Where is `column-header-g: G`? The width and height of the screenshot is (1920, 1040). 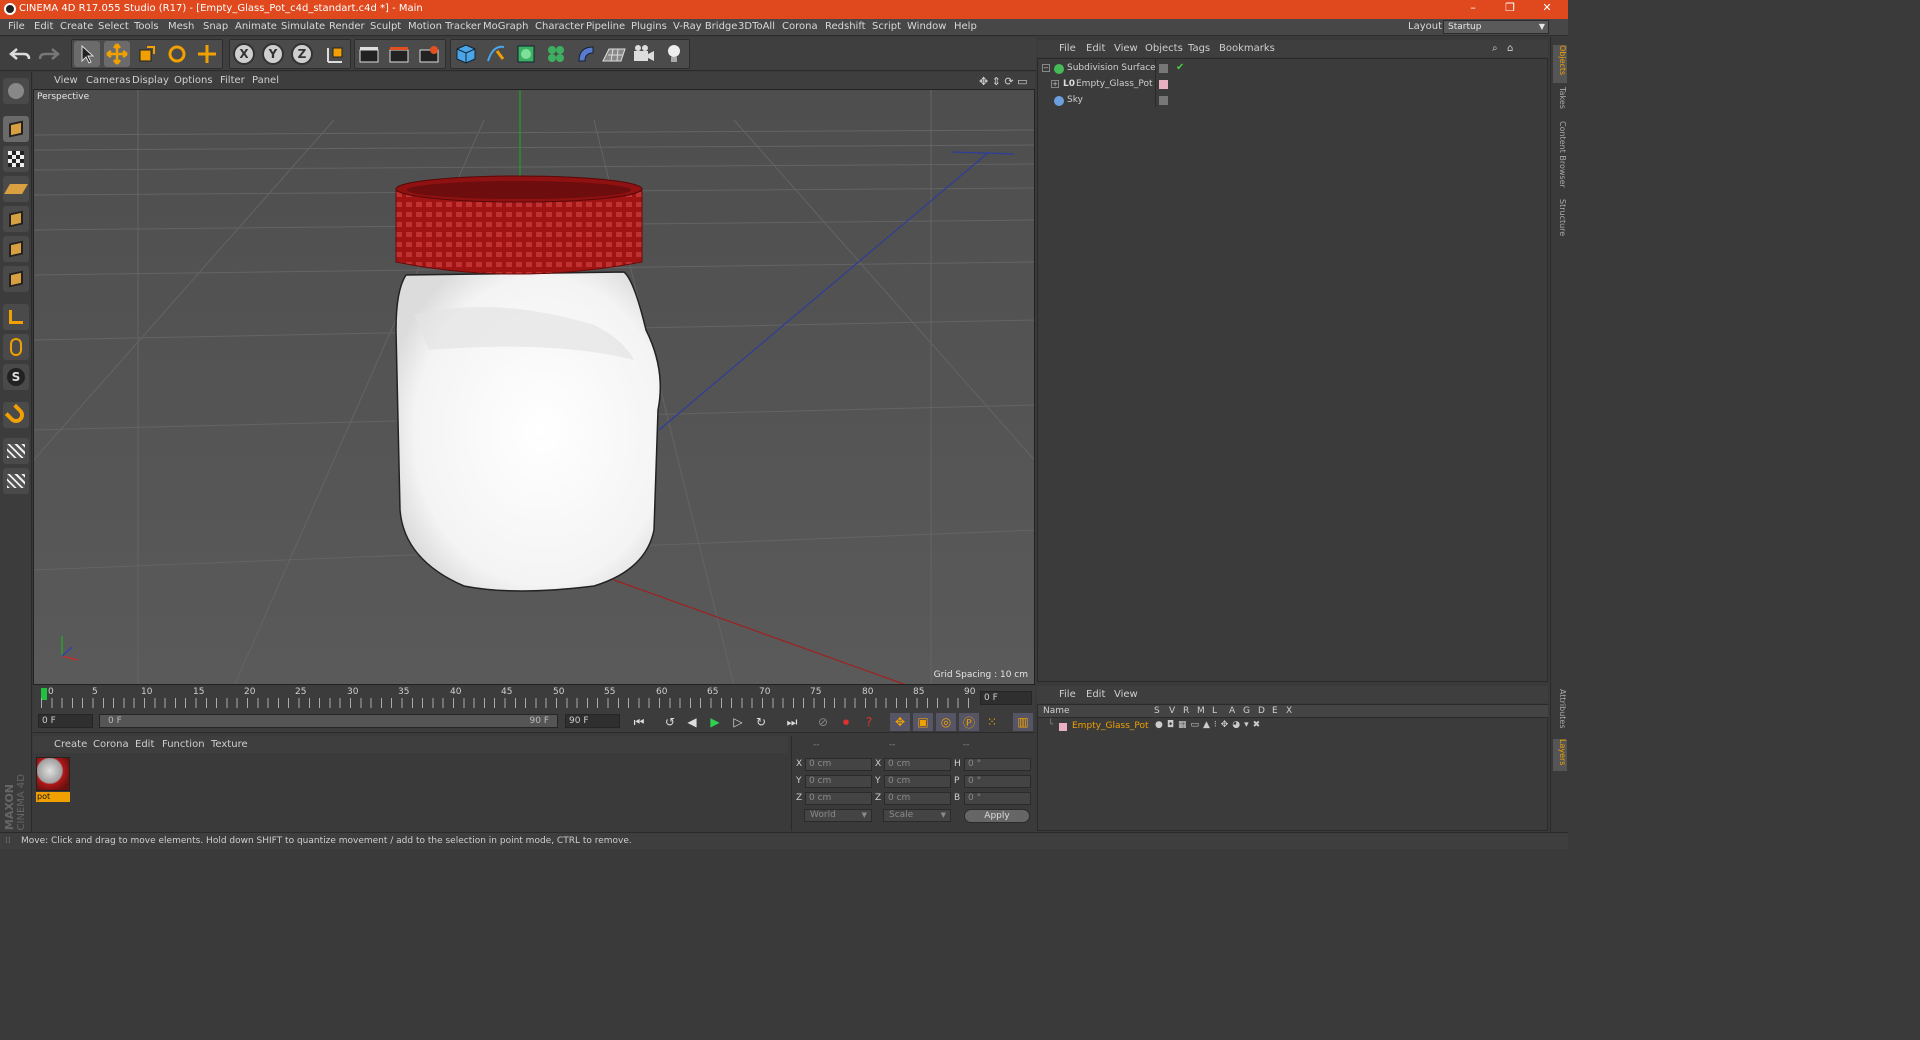 column-header-g: G is located at coordinates (1246, 711).